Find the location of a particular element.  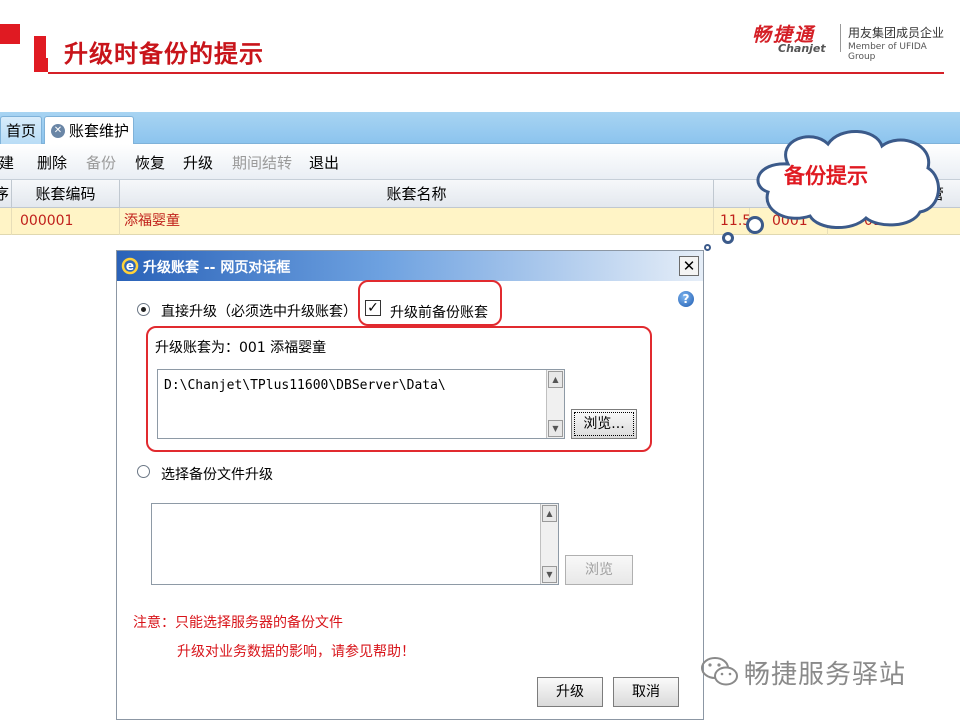

svg-text: e is located at coordinates (130, 266).